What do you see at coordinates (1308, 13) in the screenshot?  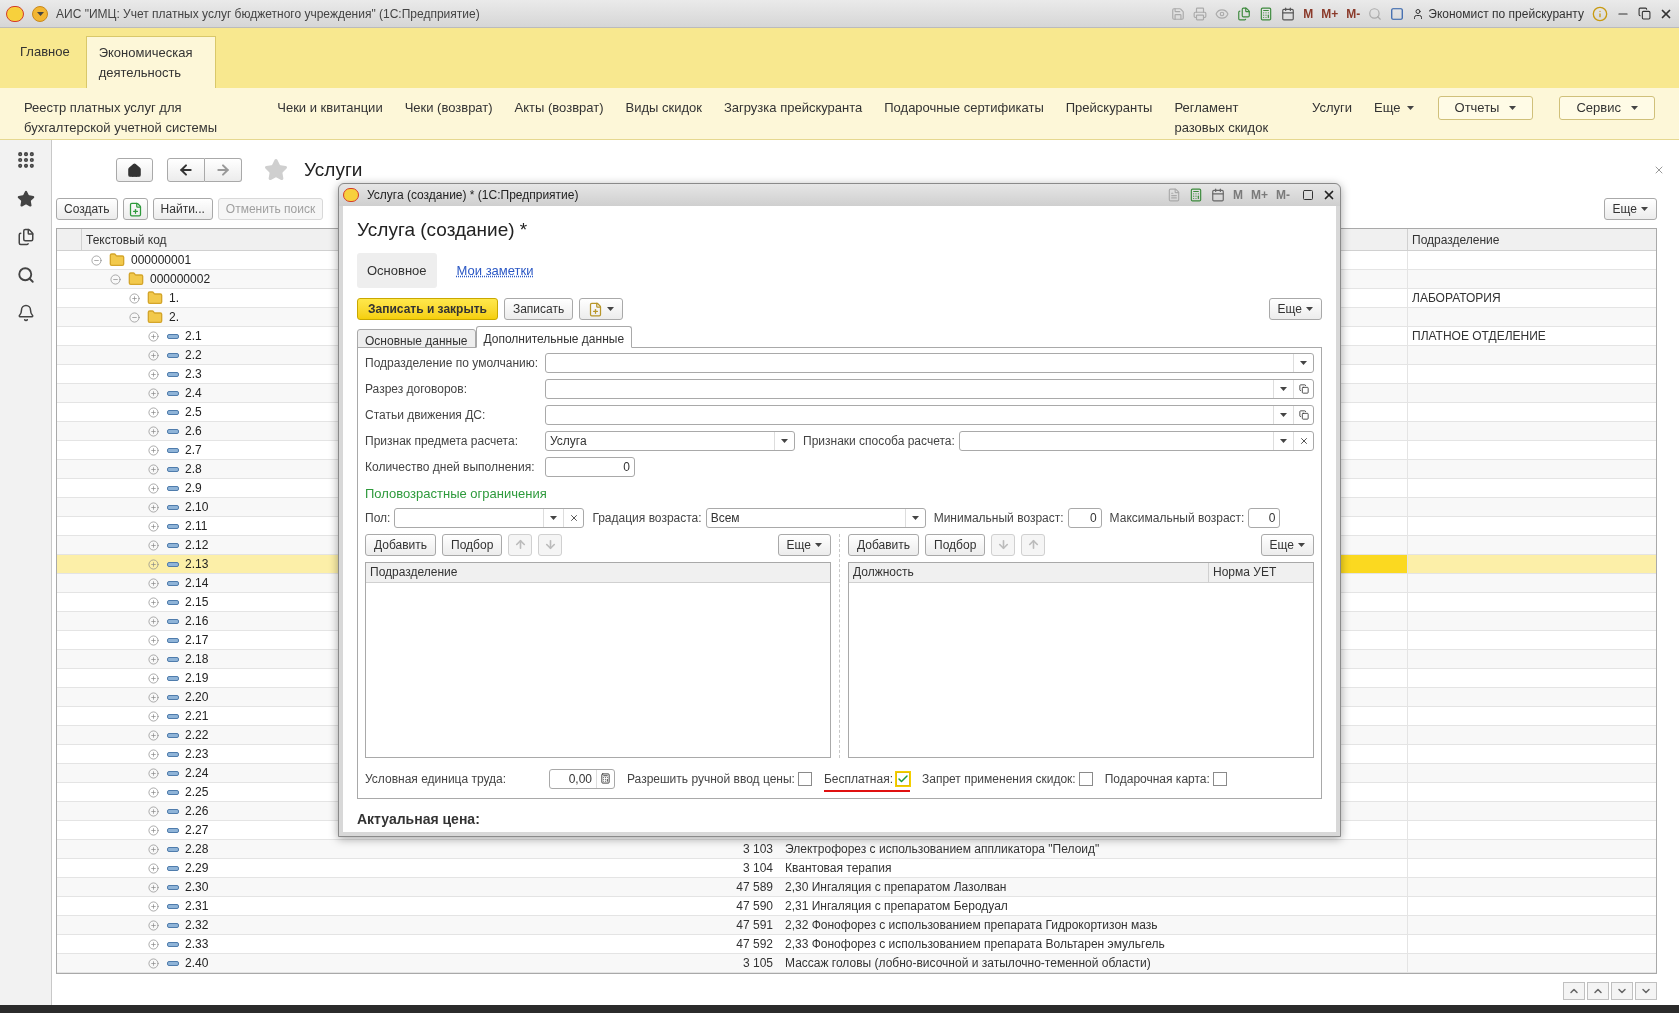 I see `memory-button: M` at bounding box center [1308, 13].